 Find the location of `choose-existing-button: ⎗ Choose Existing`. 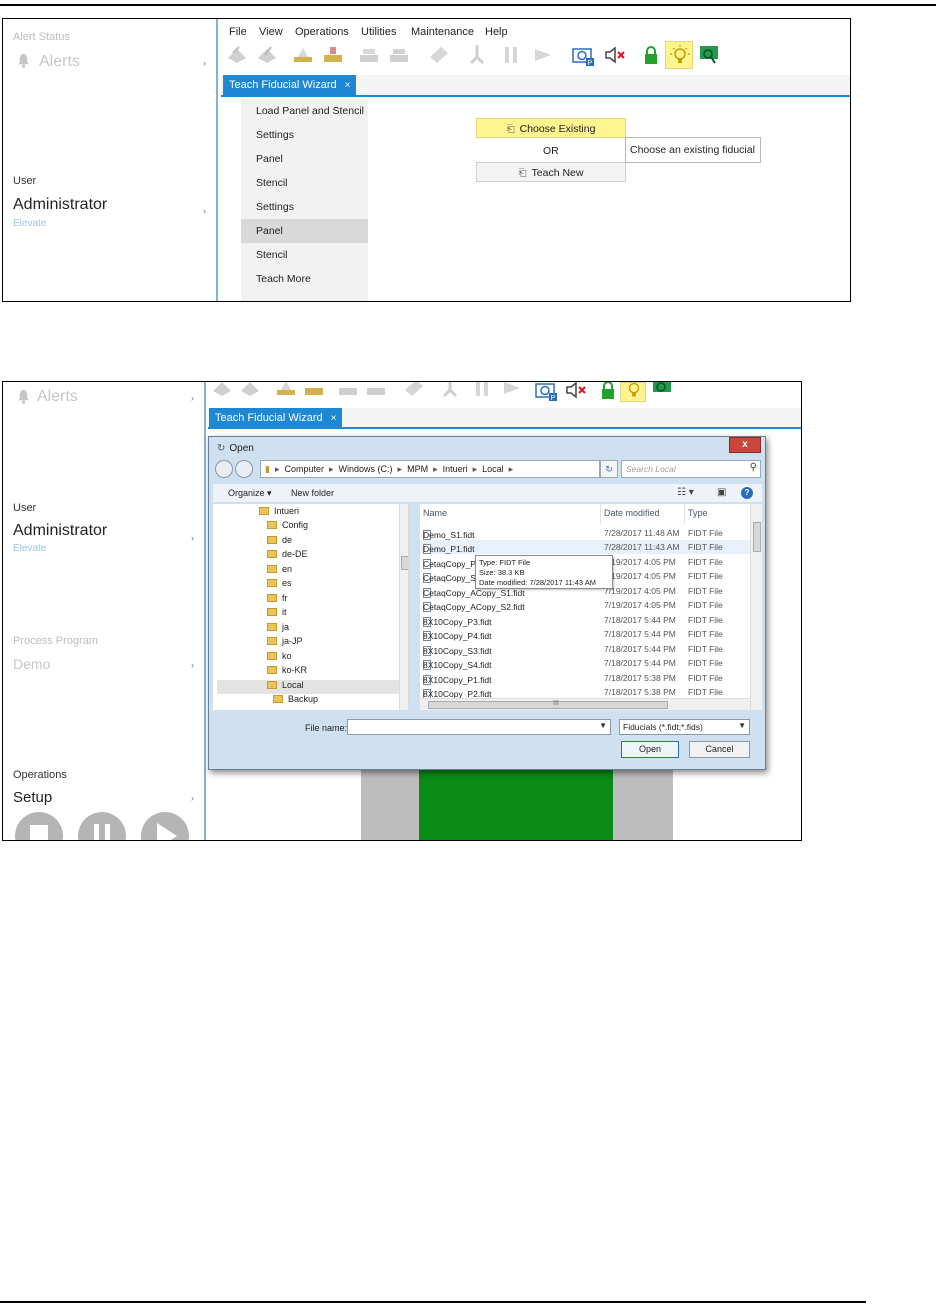

choose-existing-button: ⎗ Choose Existing is located at coordinates (551, 128).